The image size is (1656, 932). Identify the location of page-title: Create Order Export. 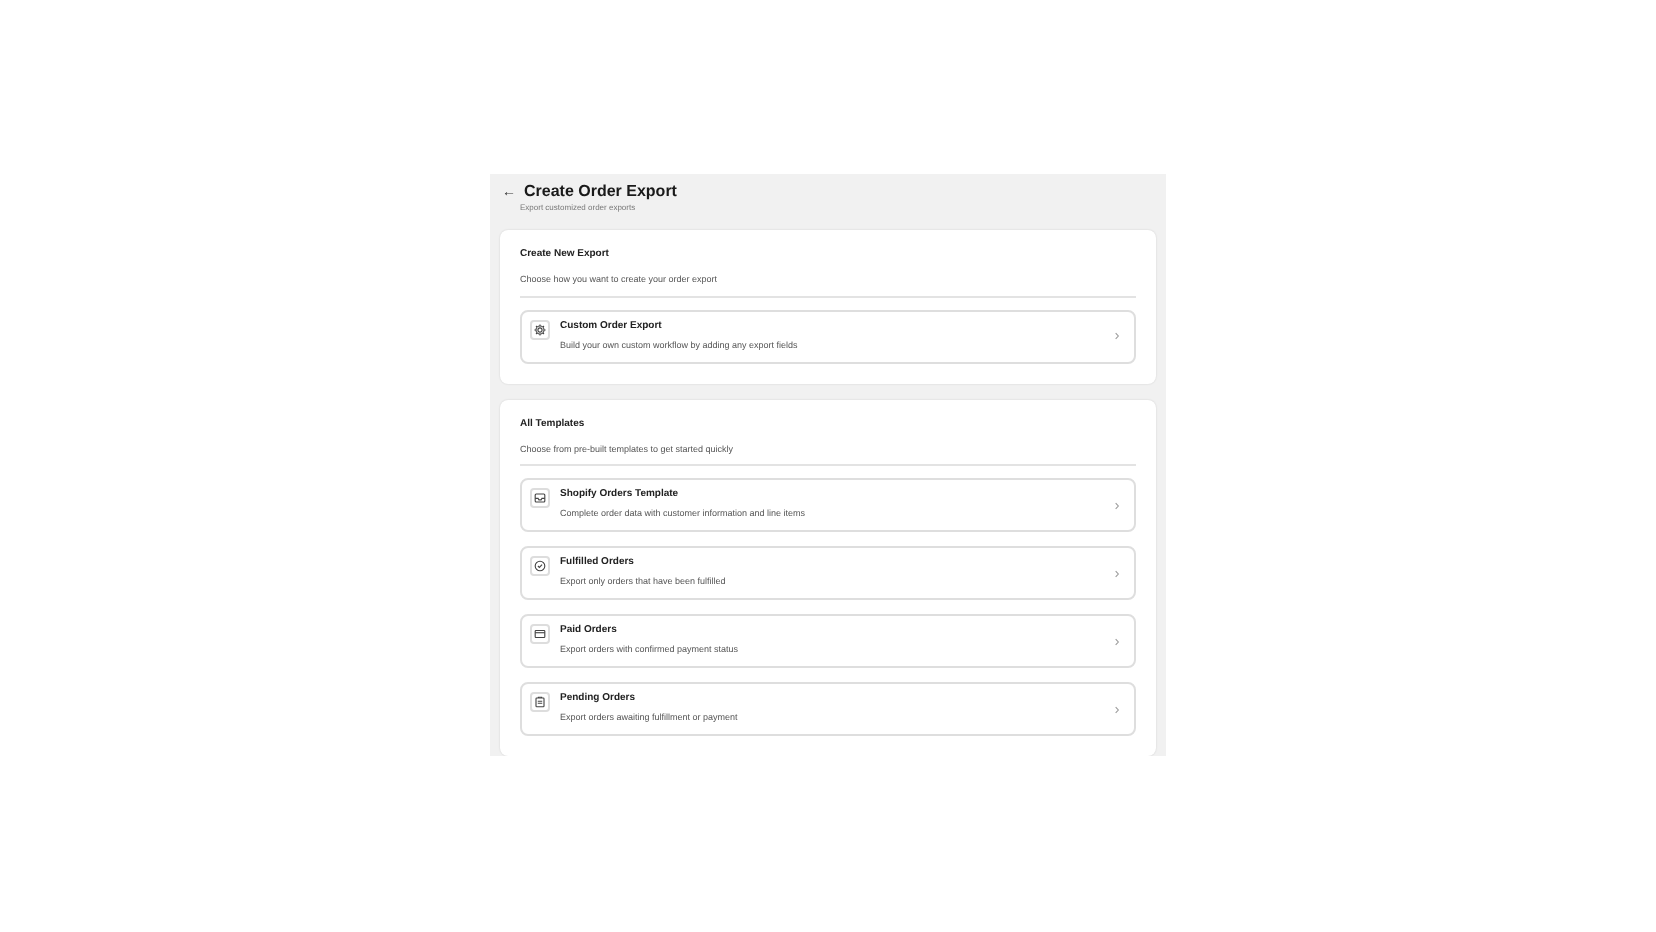
(600, 192).